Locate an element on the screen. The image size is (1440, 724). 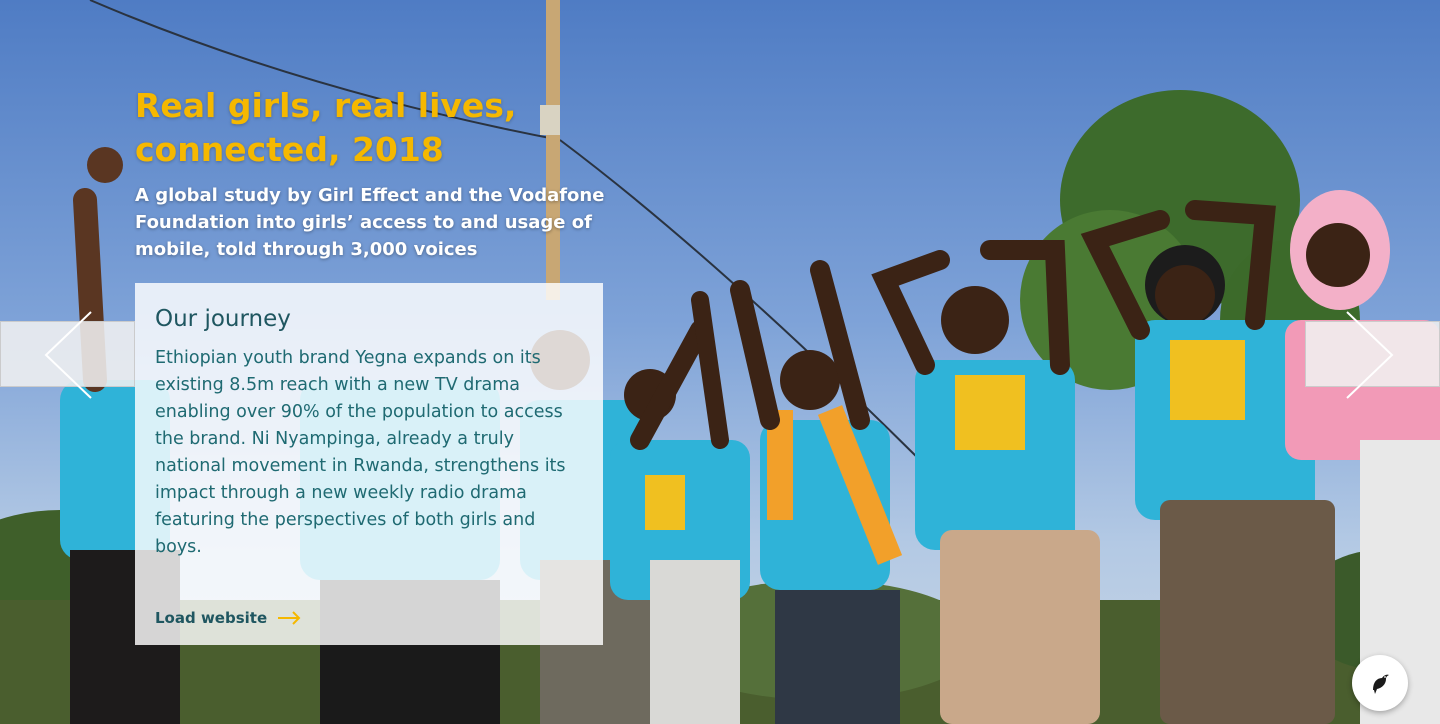
hero-headline: Real girls, real lives, connected, 2018 is located at coordinates (326, 127).